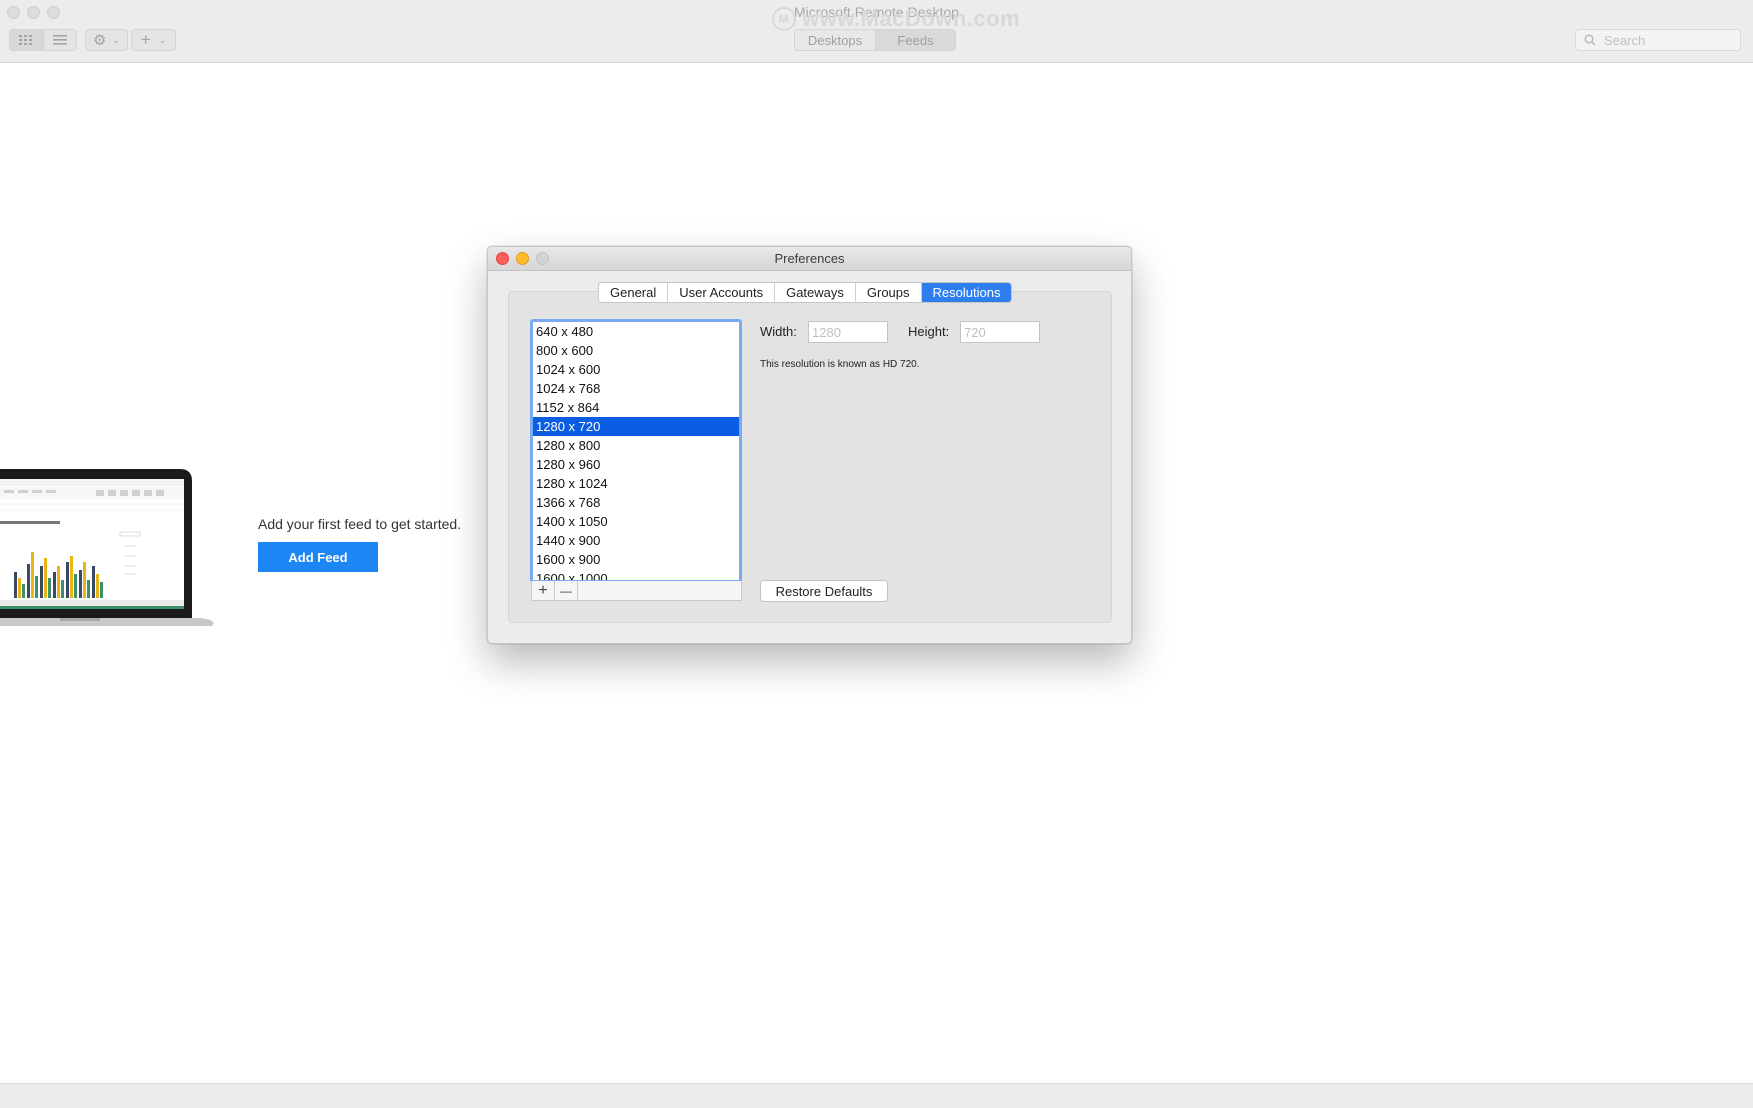  I want to click on remove-resolution-button: —, so click(566, 590).